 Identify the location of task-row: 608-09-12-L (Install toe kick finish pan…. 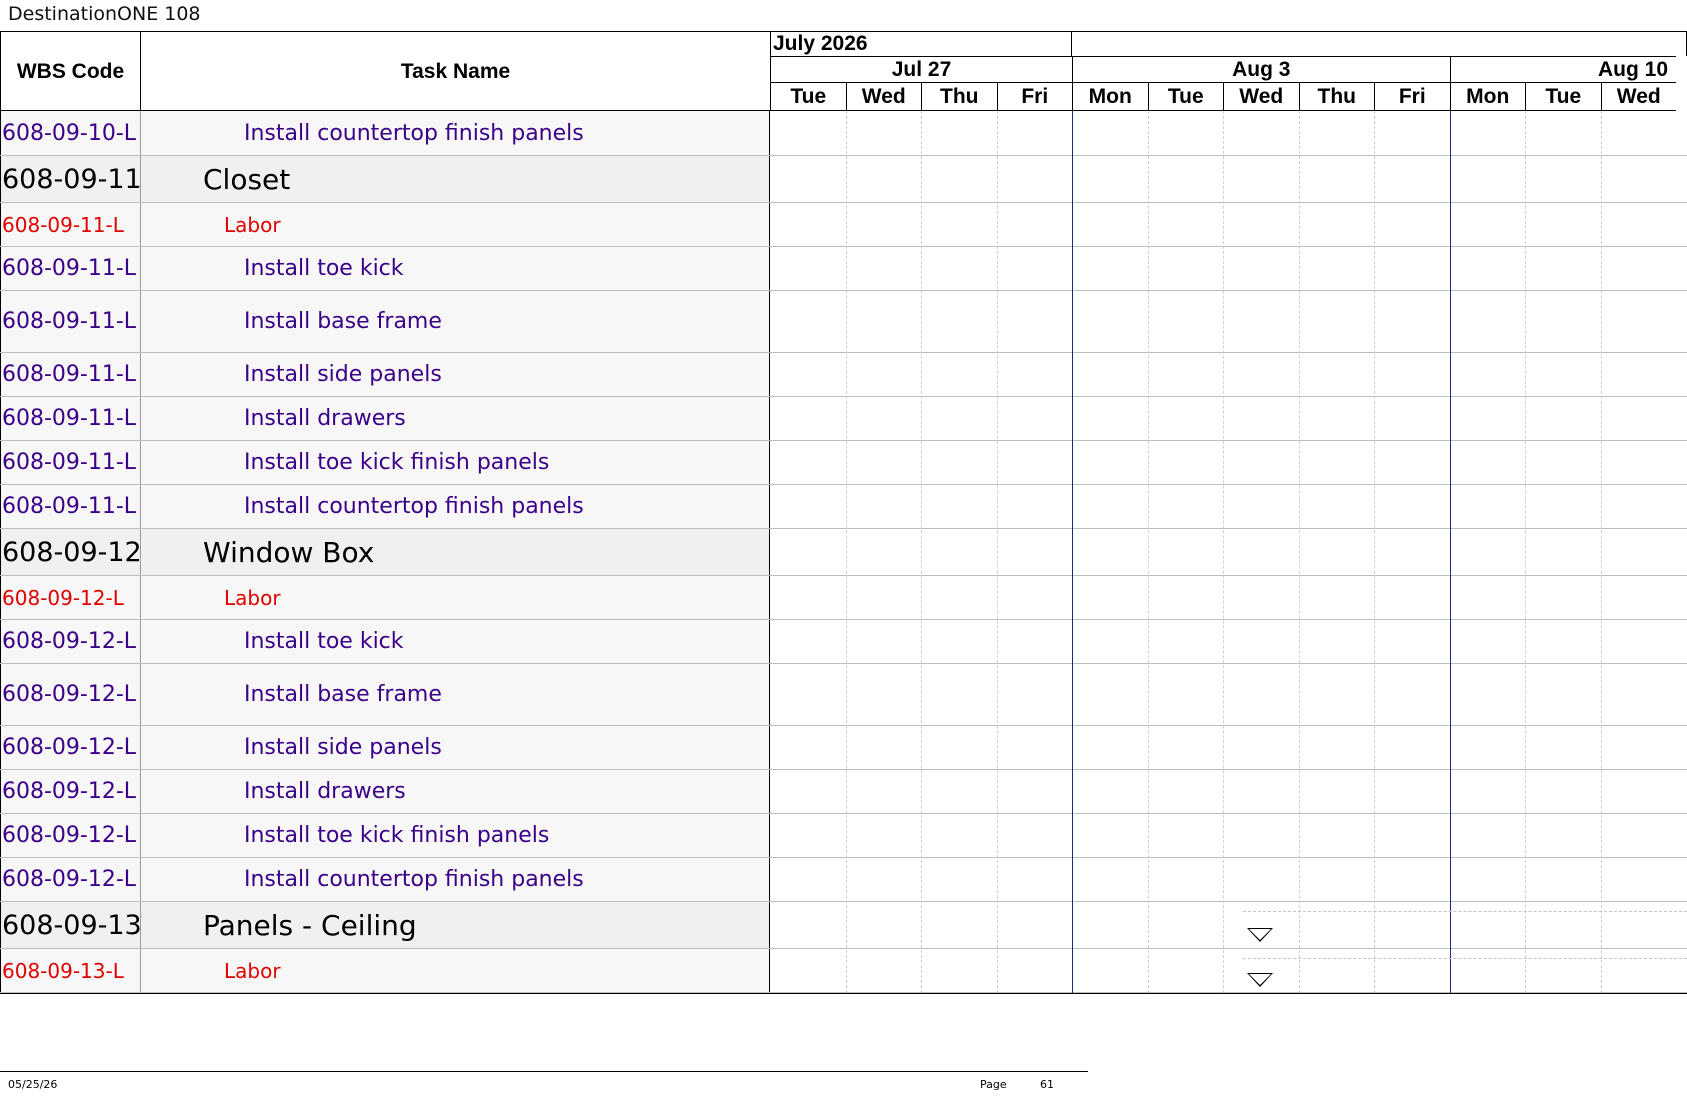
(843, 836).